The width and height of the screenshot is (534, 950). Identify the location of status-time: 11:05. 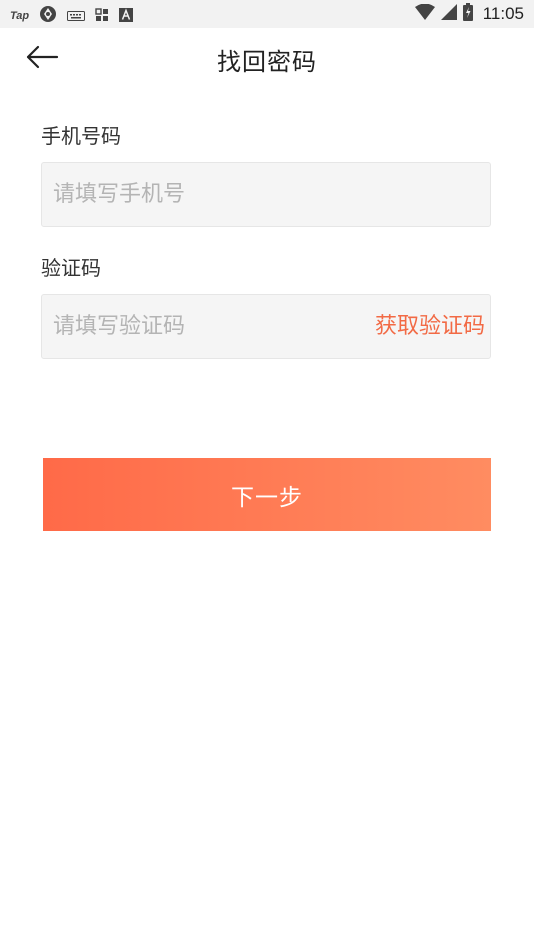
(503, 13).